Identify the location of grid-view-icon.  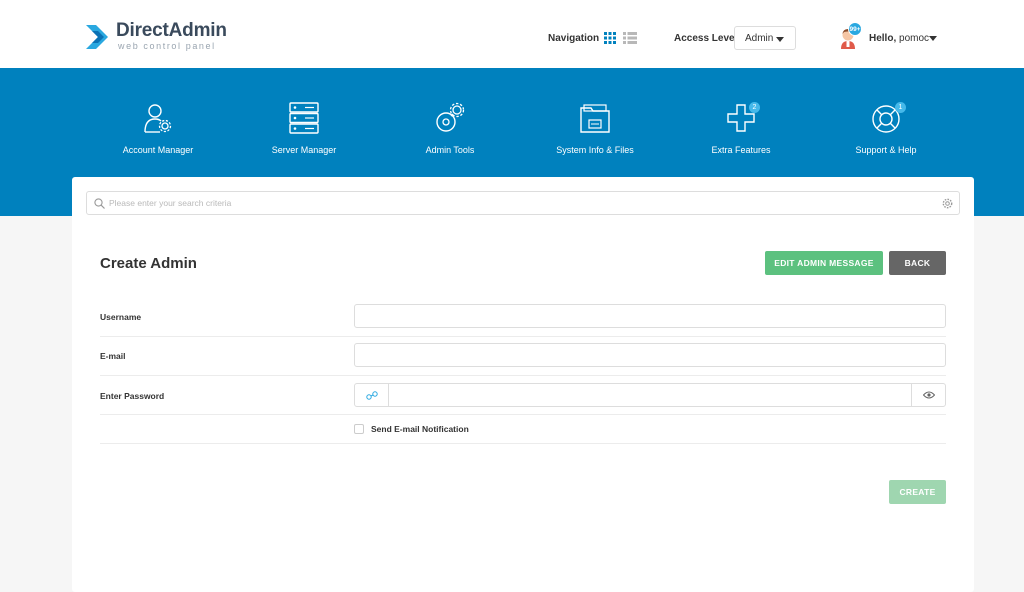
(610, 38).